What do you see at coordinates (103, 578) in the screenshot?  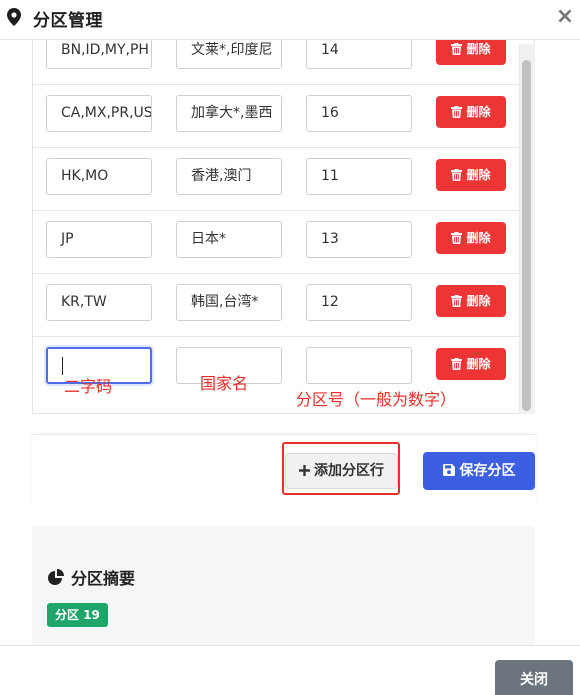 I see `summary-title: 分区摘要` at bounding box center [103, 578].